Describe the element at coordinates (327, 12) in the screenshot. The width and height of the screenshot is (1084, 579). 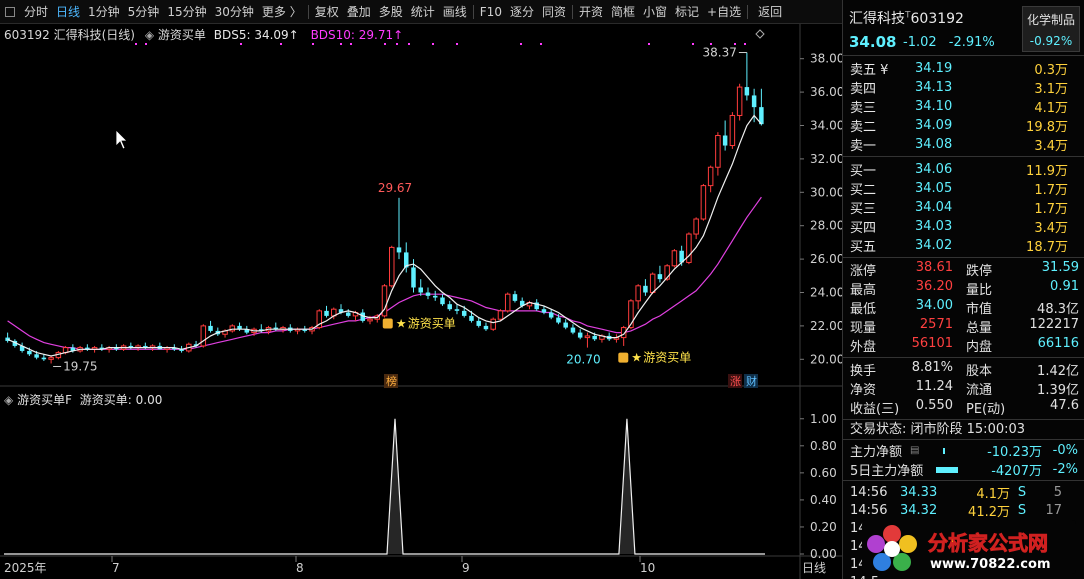
I see `toolbar-item-7: 复权` at that location.